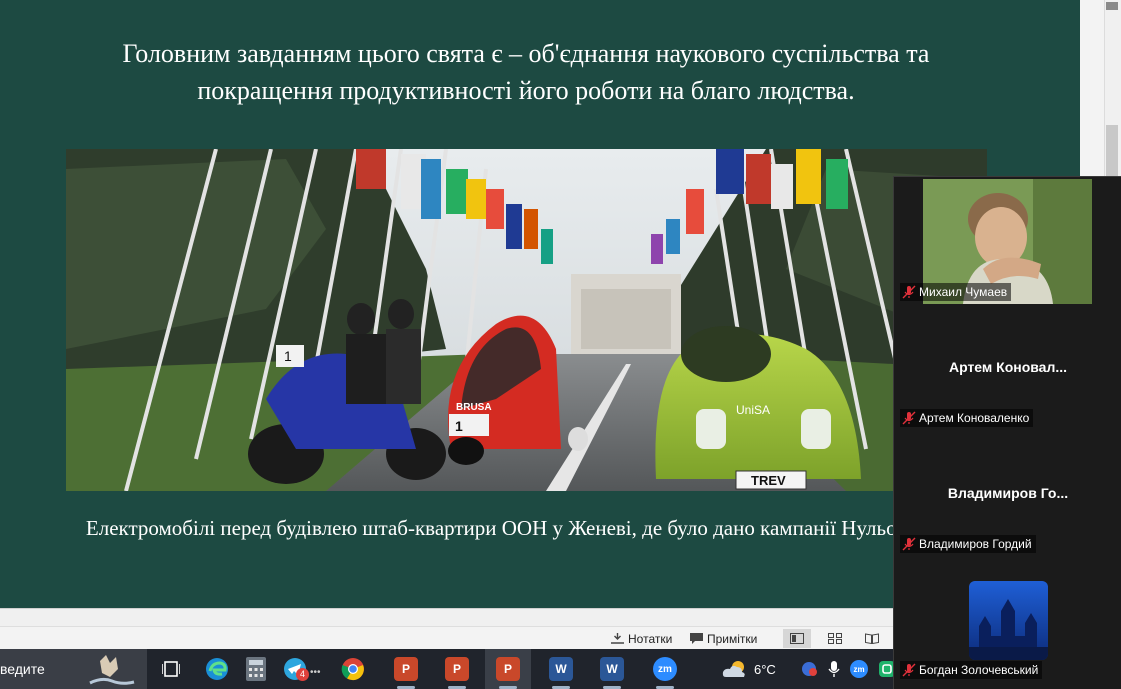  I want to click on word-button-1: W, so click(561, 669).